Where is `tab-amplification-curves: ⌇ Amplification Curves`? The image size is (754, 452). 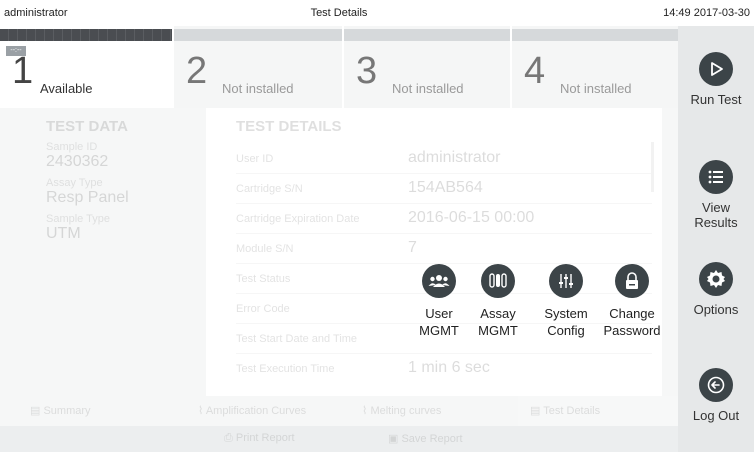
tab-amplification-curves: ⌇ Amplification Curves is located at coordinates (266, 411).